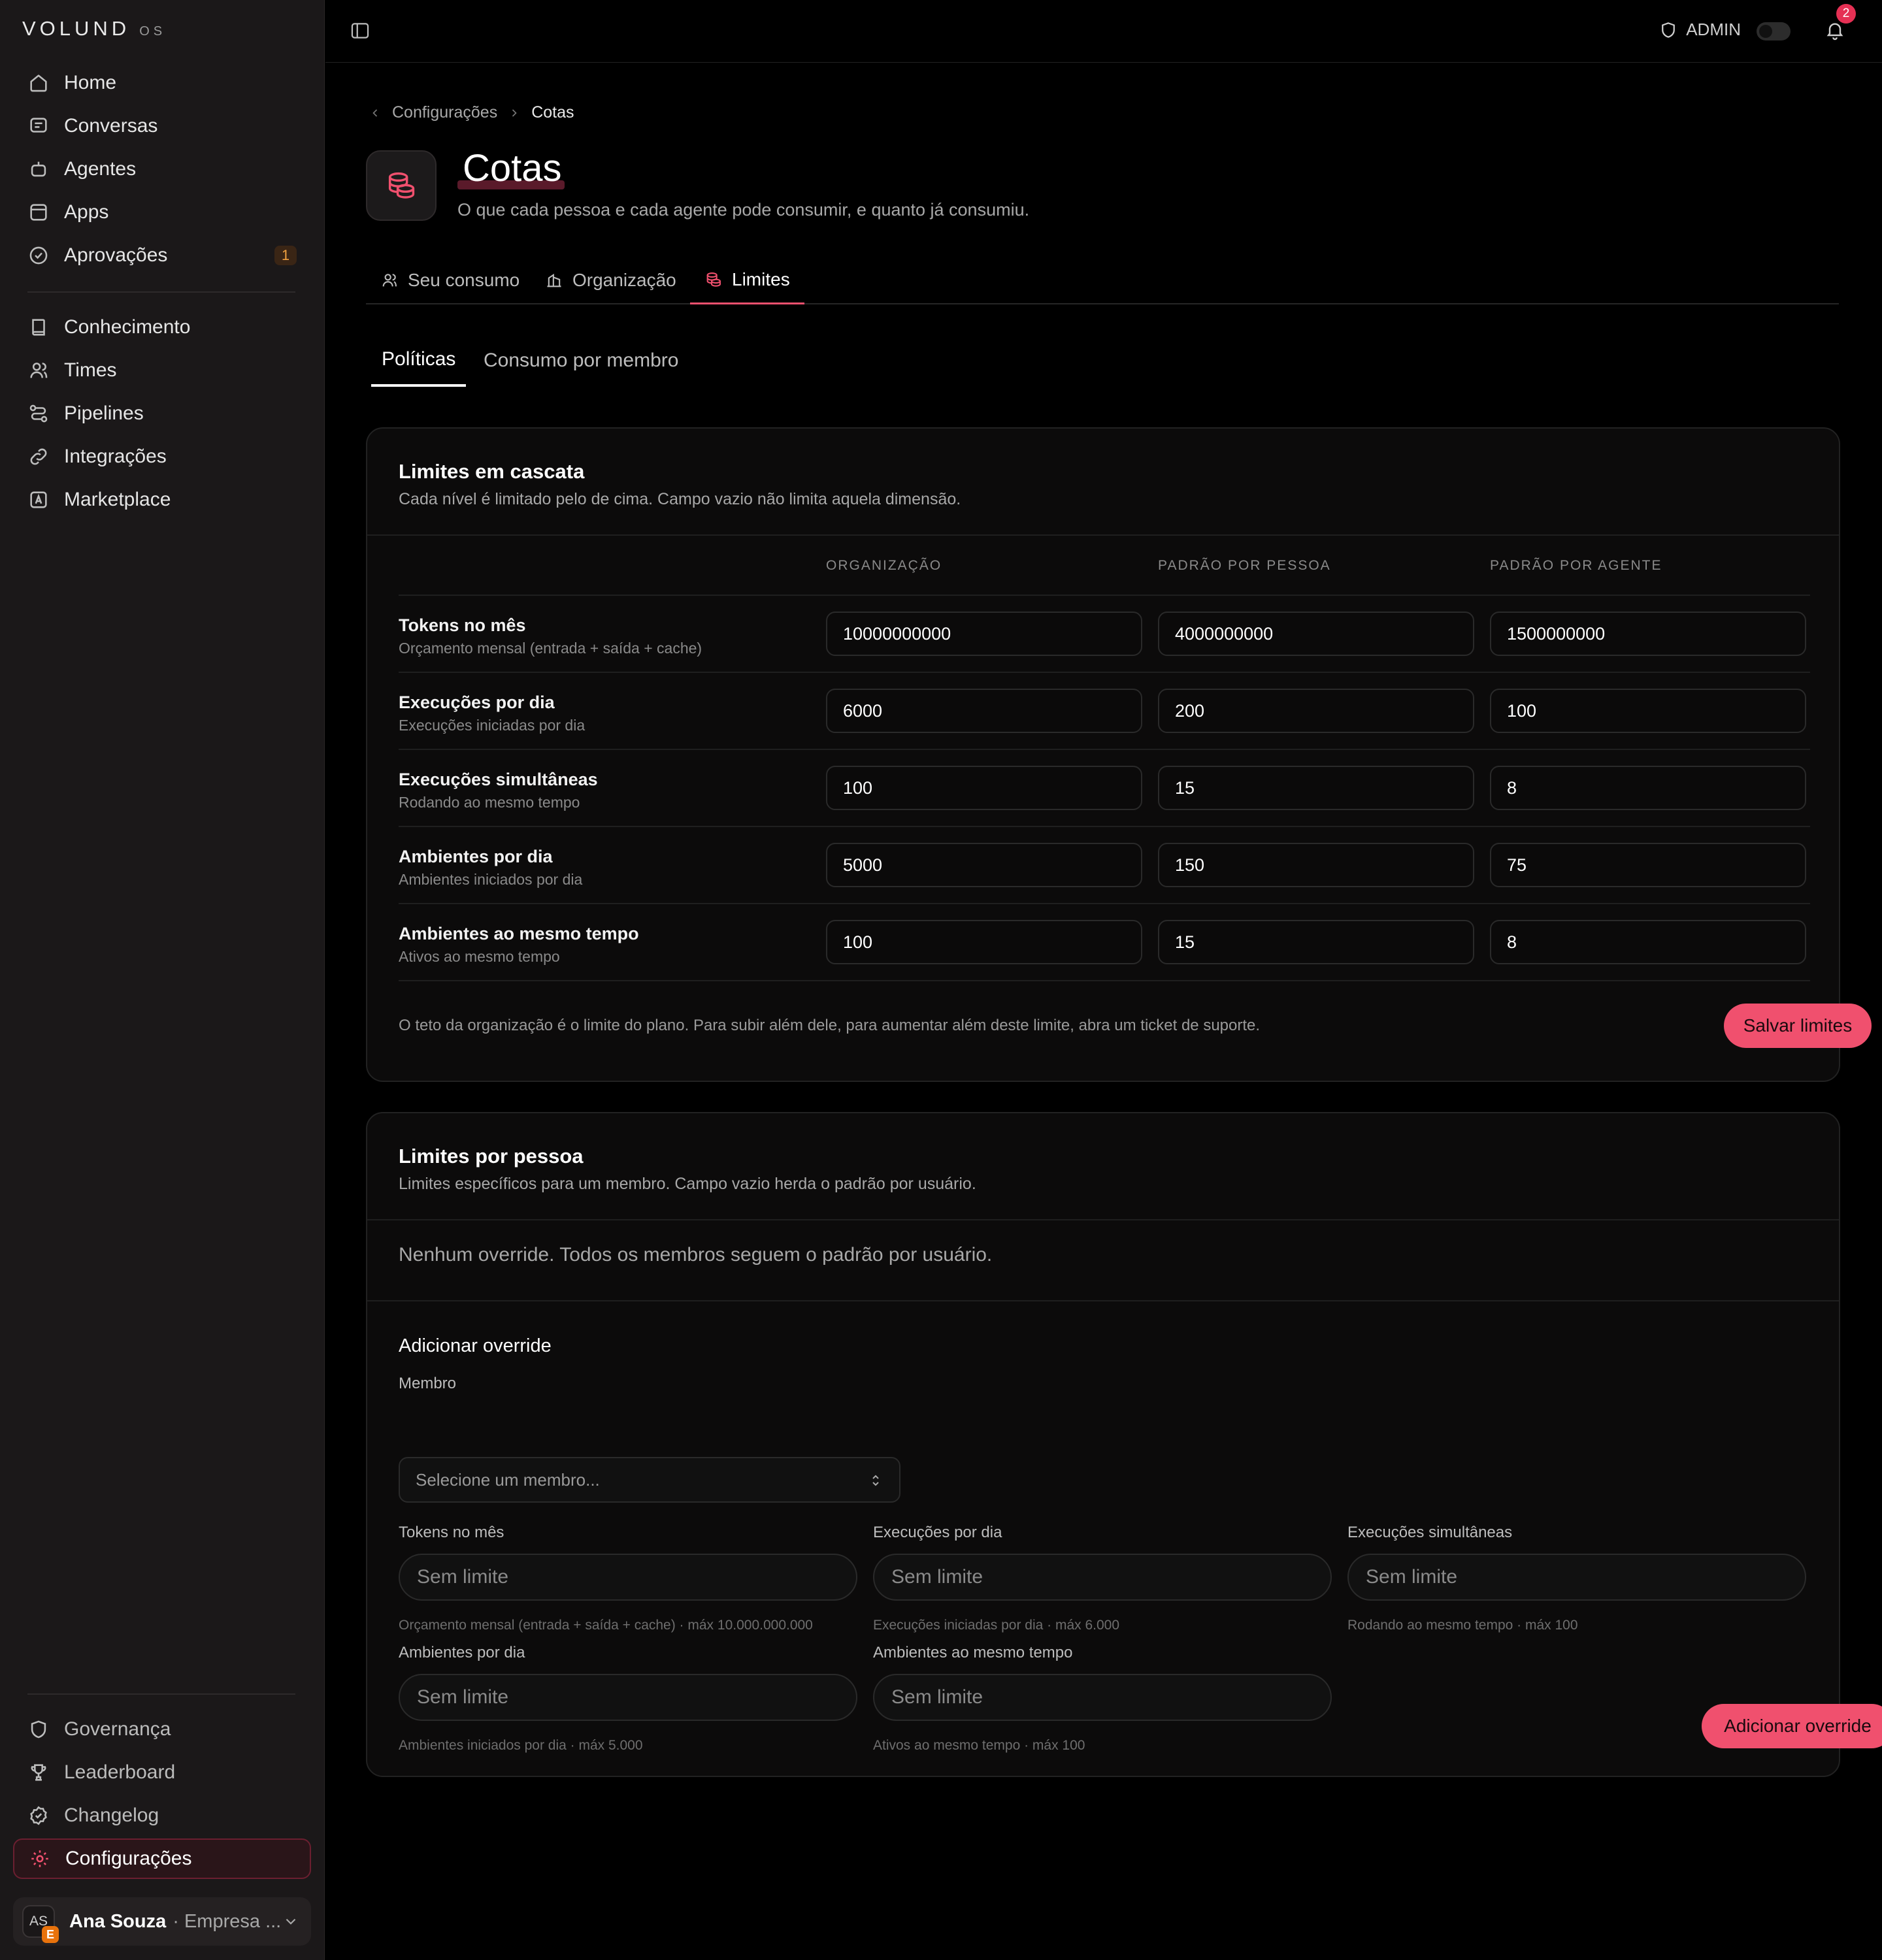 The width and height of the screenshot is (1882, 1960). I want to click on person-environments-per-day-input, so click(1316, 865).